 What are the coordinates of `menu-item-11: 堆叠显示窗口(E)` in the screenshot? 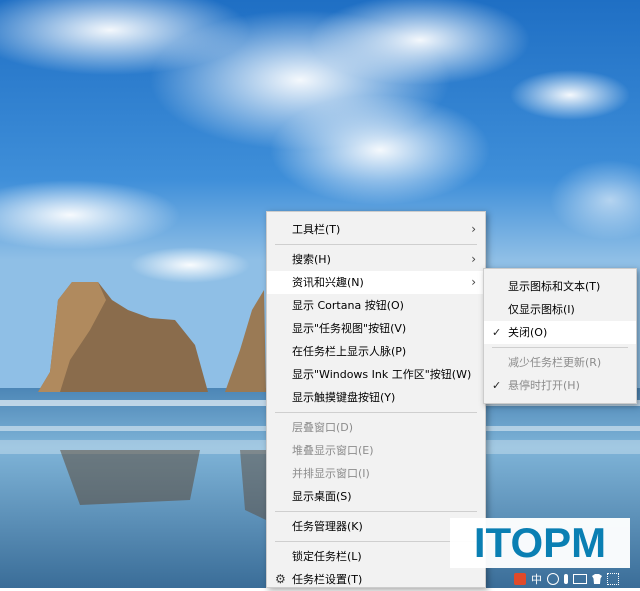 It's located at (376, 450).